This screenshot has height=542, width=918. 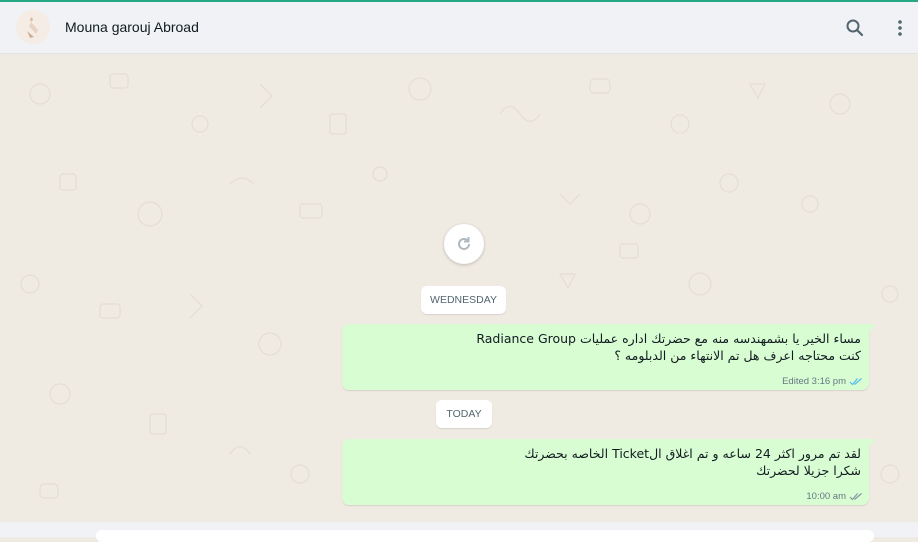 I want to click on message-meta: 10:00 am, so click(x=834, y=496).